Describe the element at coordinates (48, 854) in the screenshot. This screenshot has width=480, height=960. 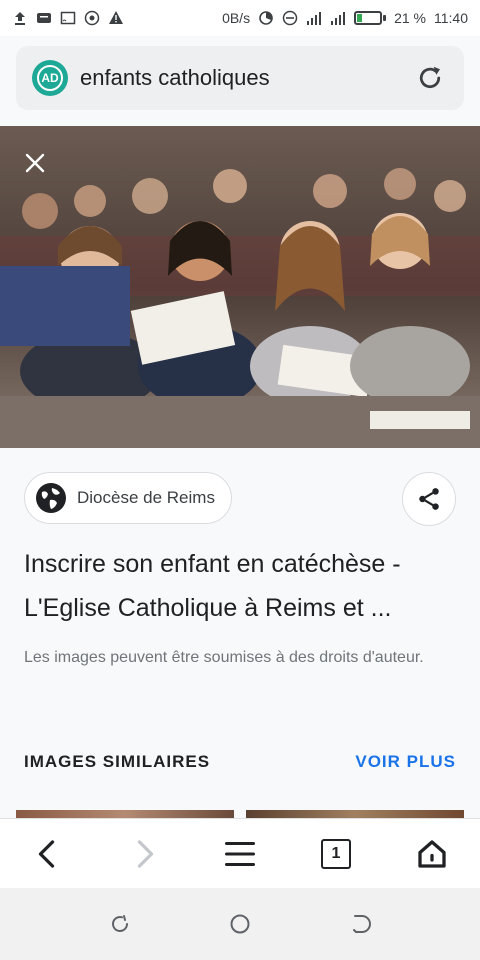
I see `back-icon` at that location.